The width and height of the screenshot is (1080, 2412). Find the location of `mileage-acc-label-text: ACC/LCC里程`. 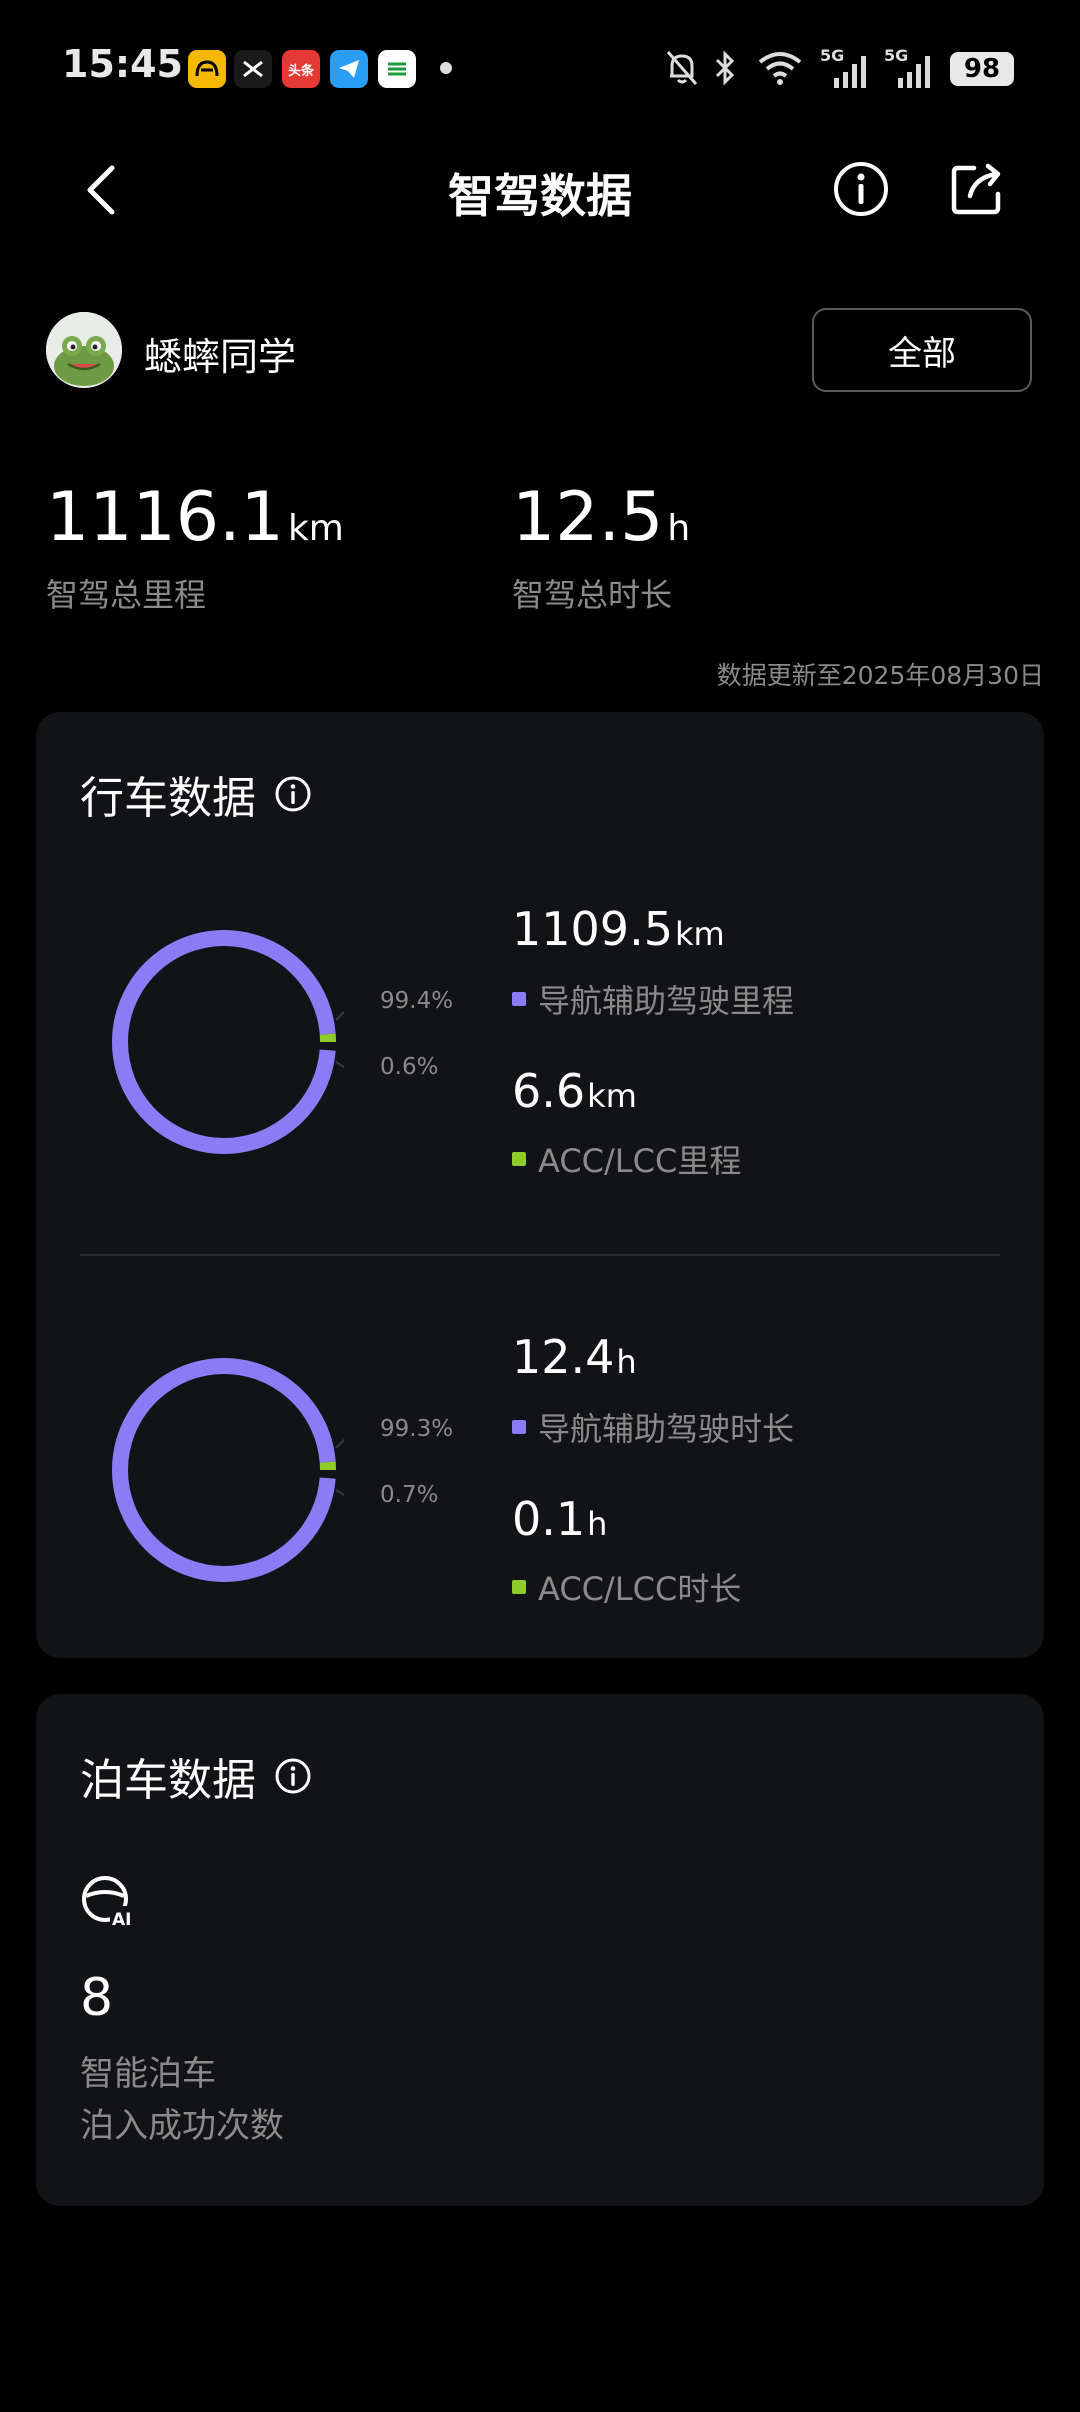

mileage-acc-label-text: ACC/LCC里程 is located at coordinates (640, 1161).